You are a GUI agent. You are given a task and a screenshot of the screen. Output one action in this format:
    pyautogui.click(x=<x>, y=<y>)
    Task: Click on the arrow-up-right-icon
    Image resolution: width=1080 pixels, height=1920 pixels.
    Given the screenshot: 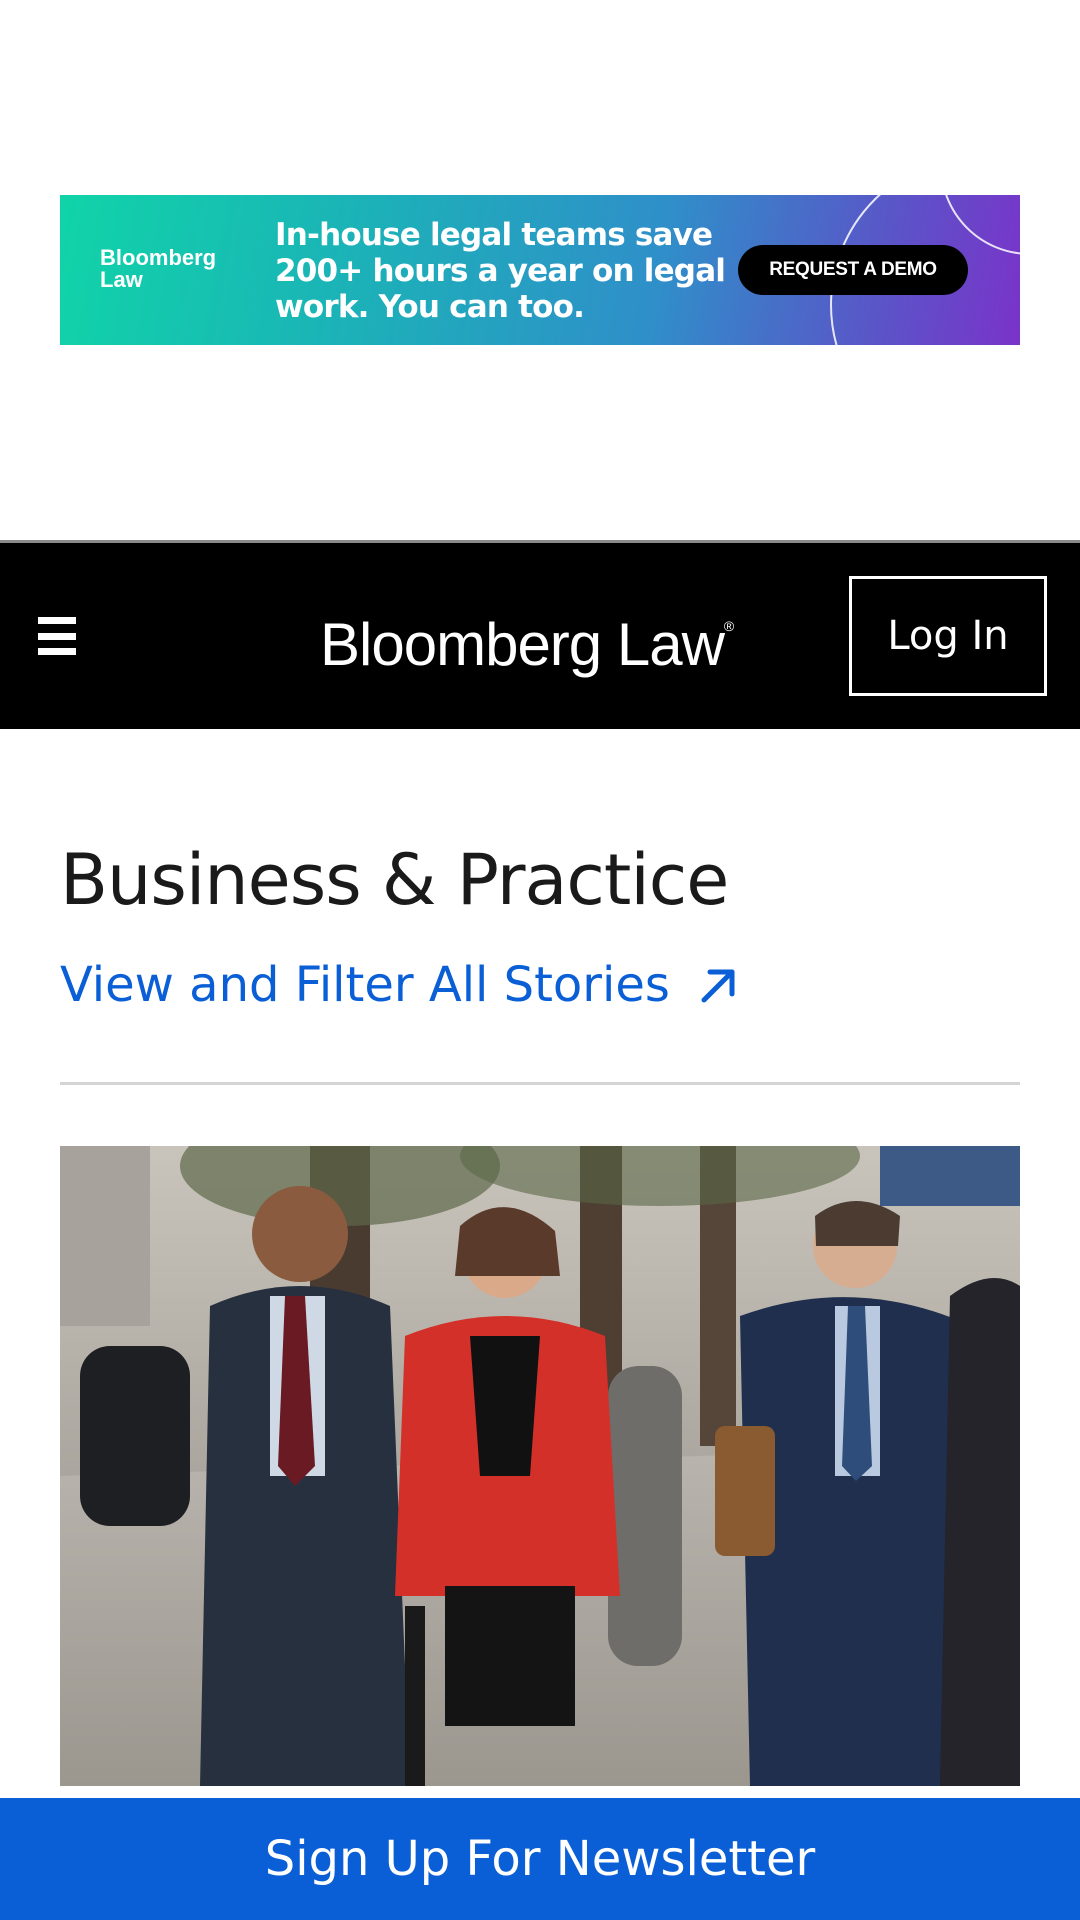 What is the action you would take?
    pyautogui.click(x=718, y=986)
    